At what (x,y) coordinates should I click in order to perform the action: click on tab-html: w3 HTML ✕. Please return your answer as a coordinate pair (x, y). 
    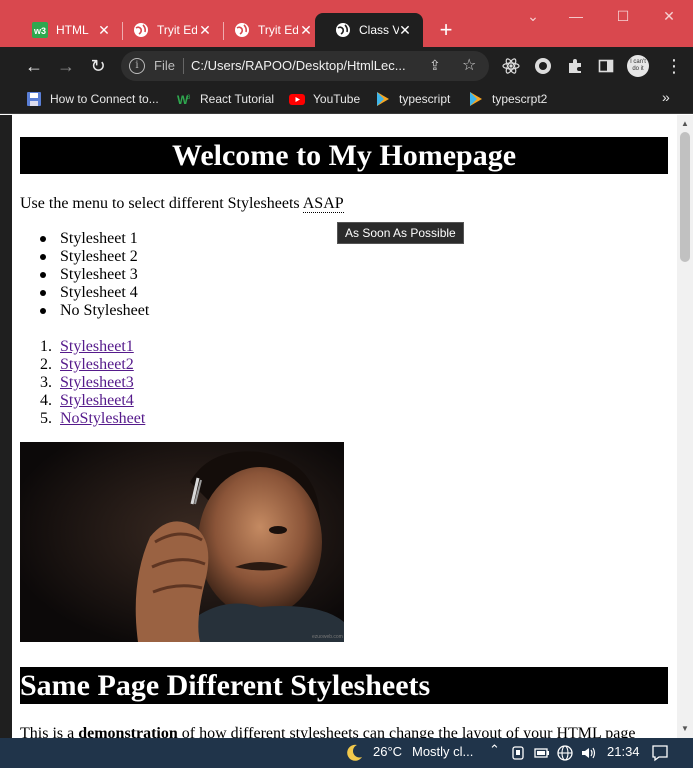
    Looking at the image, I should click on (67, 30).